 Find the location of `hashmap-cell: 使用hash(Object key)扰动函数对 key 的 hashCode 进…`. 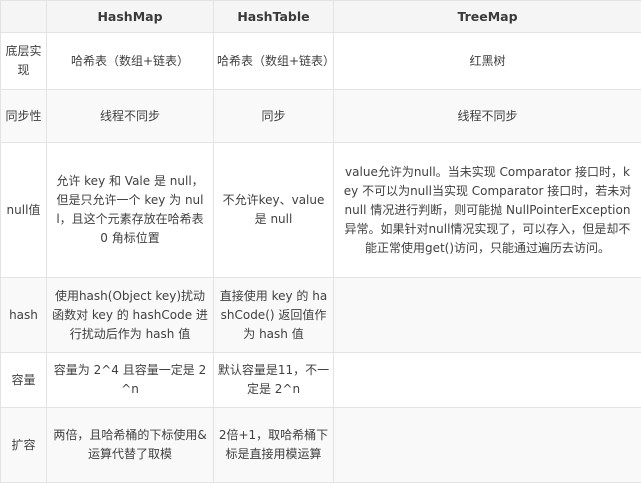

hashmap-cell: 使用hash(Object key)扰动函数对 key 的 hashCode 进… is located at coordinates (130, 315).